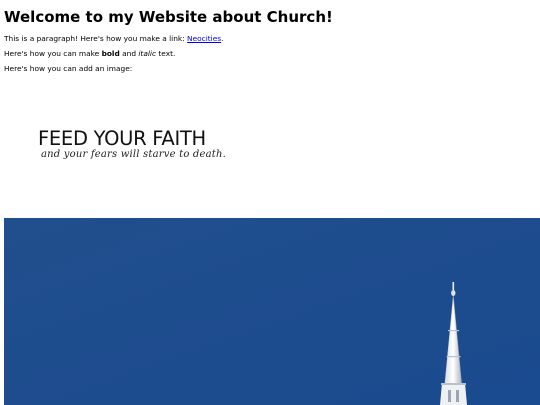 The height and width of the screenshot is (405, 540). I want to click on paragraph-image-intro: Here's how you can add an image:, so click(68, 68).